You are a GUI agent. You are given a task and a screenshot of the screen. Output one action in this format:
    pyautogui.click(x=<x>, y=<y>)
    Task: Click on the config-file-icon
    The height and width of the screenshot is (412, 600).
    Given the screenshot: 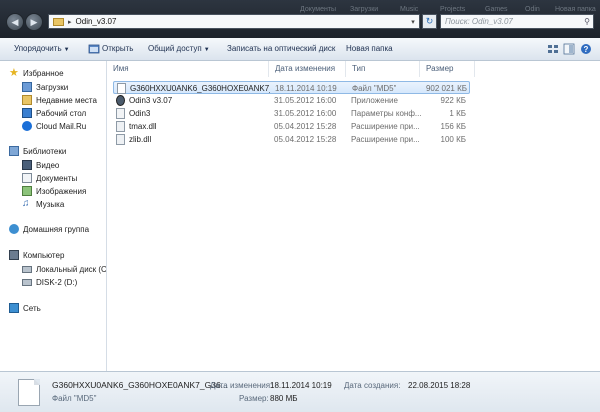 What is the action you would take?
    pyautogui.click(x=120, y=113)
    